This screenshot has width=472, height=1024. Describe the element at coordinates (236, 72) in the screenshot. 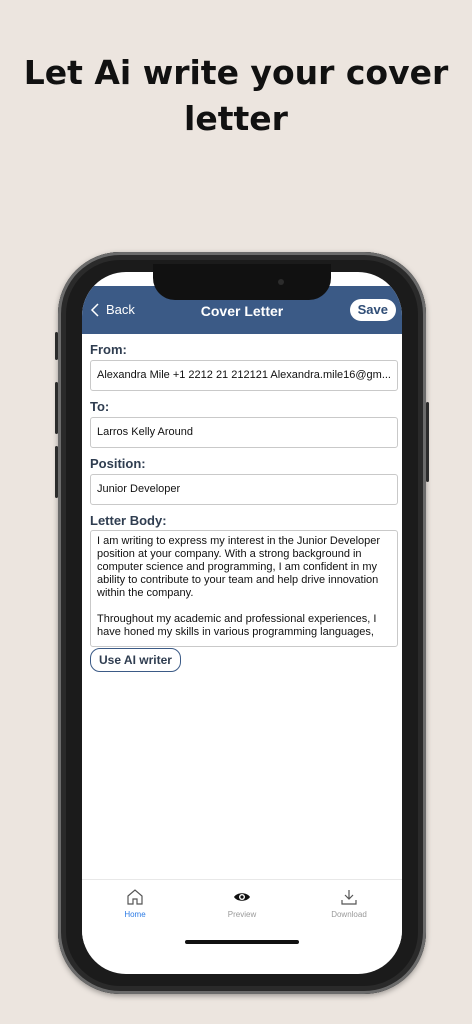

I see `headline-line-1: Let Ai write your cover` at that location.